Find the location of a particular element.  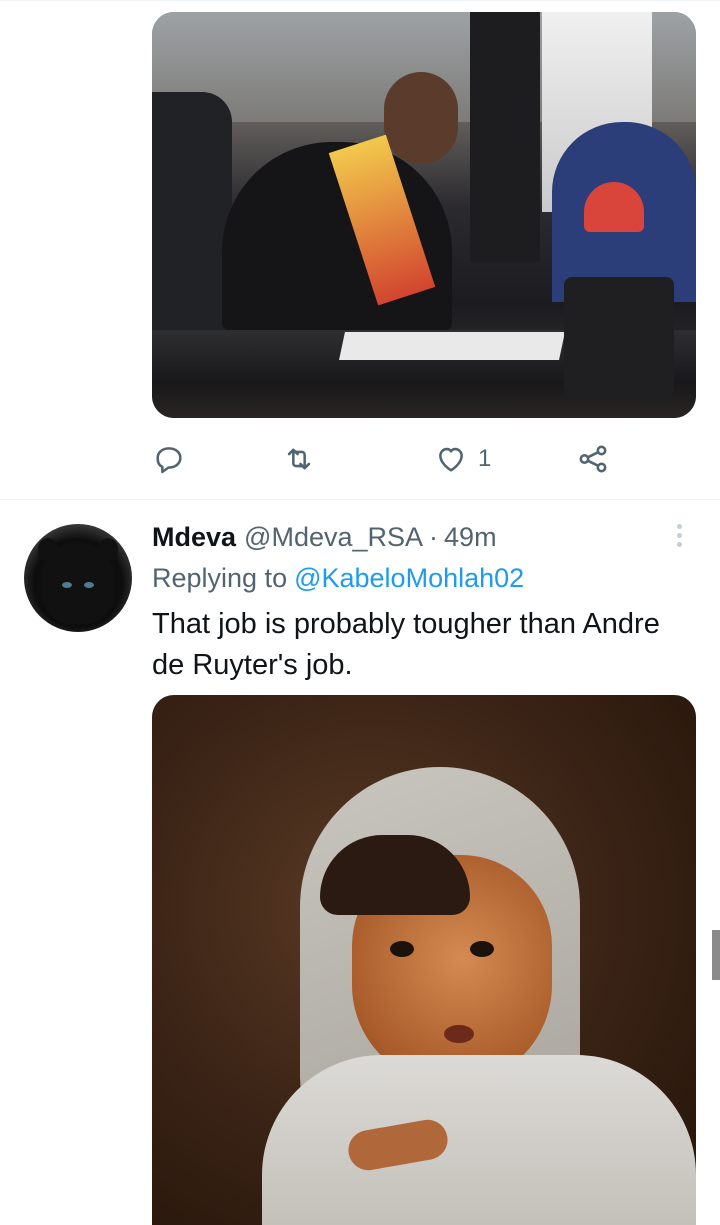

top-divider is located at coordinates (360, 0).